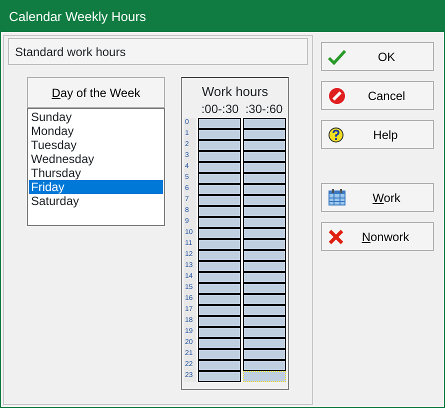 The height and width of the screenshot is (408, 445). Describe the element at coordinates (235, 91) in the screenshot. I see `panel-title: Work hours` at that location.